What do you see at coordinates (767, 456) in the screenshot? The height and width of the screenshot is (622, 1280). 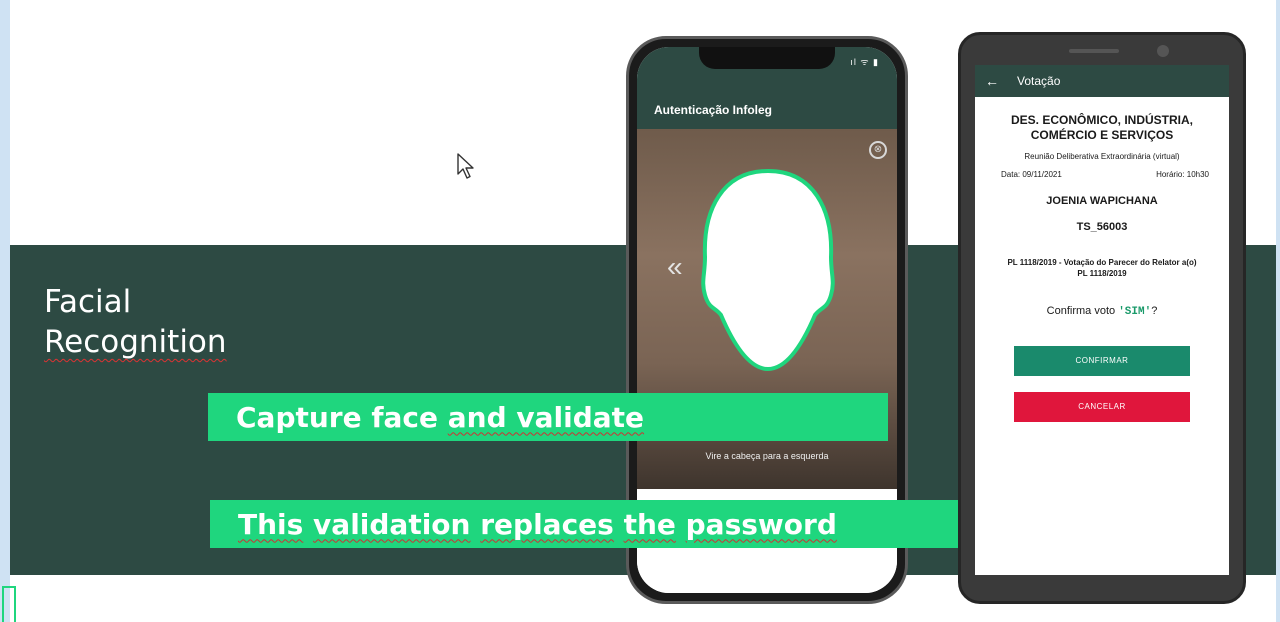 I see `head-turn-instruction: Vire a cabeça para a esquerda` at bounding box center [767, 456].